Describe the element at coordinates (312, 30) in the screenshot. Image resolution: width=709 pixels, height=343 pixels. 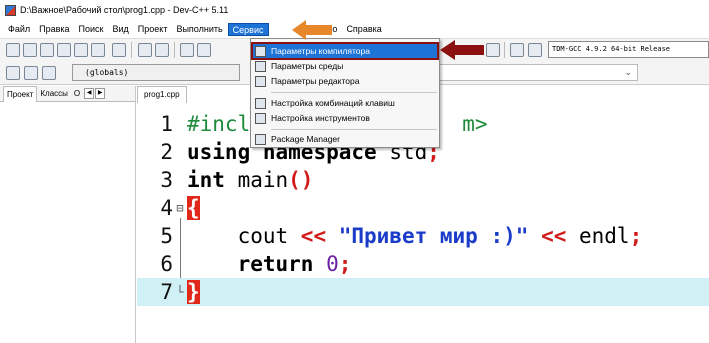
I see `orange-arrow-icon` at that location.